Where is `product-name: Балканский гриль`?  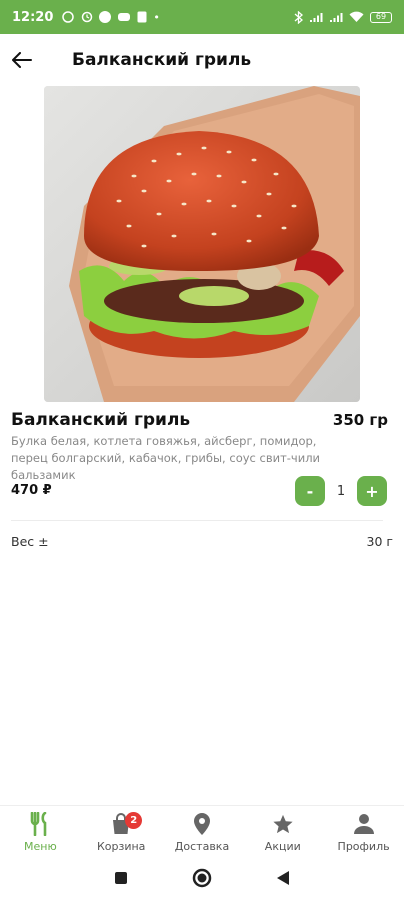
product-name: Балканский гриль is located at coordinates (101, 420).